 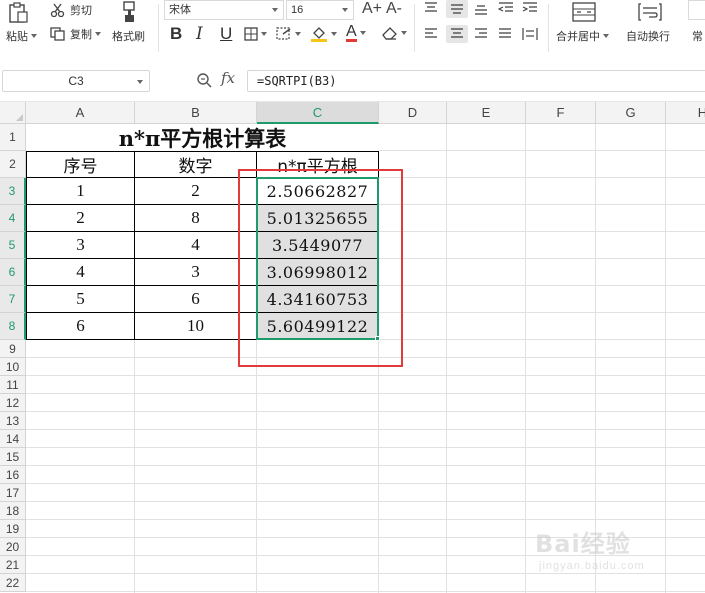 What do you see at coordinates (71, 10) in the screenshot?
I see `cut-button: 剪切` at bounding box center [71, 10].